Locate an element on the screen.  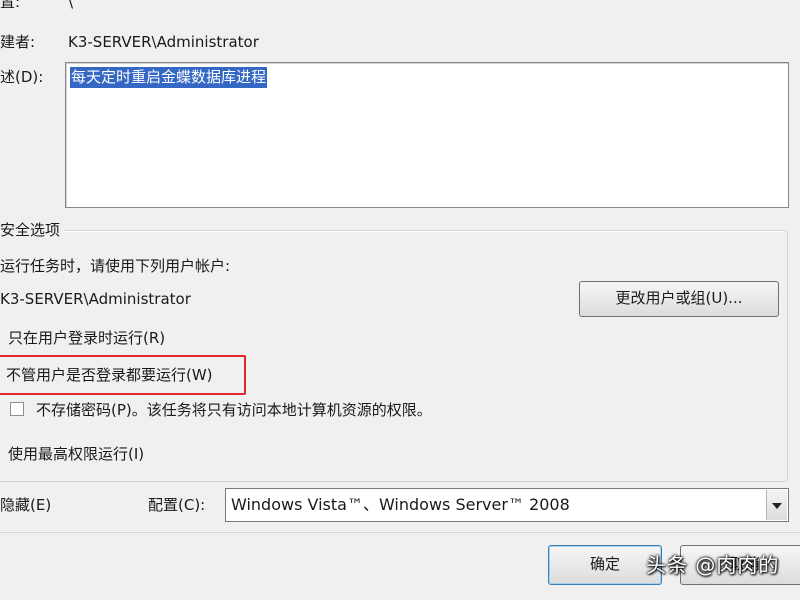
do-not-store-password-label: 不存储密码(P)。该任务将只有访问本地计算机资源的权限。 is located at coordinates (234, 410).